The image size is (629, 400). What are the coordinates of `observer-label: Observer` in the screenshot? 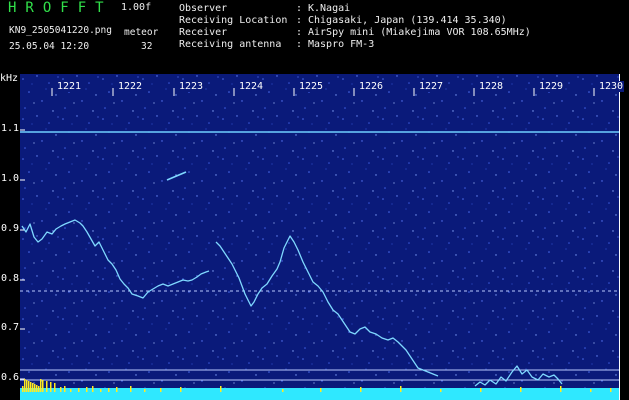 It's located at (203, 8).